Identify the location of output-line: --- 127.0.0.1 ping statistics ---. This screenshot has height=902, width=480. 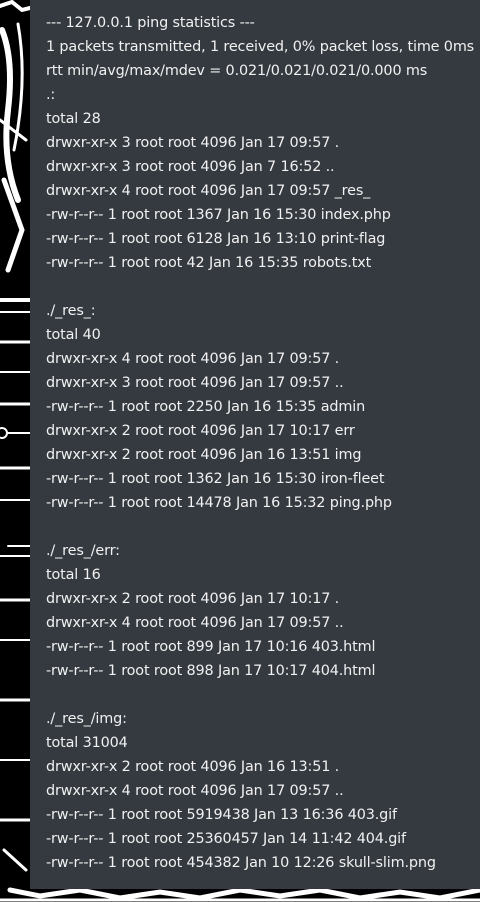
(150, 23).